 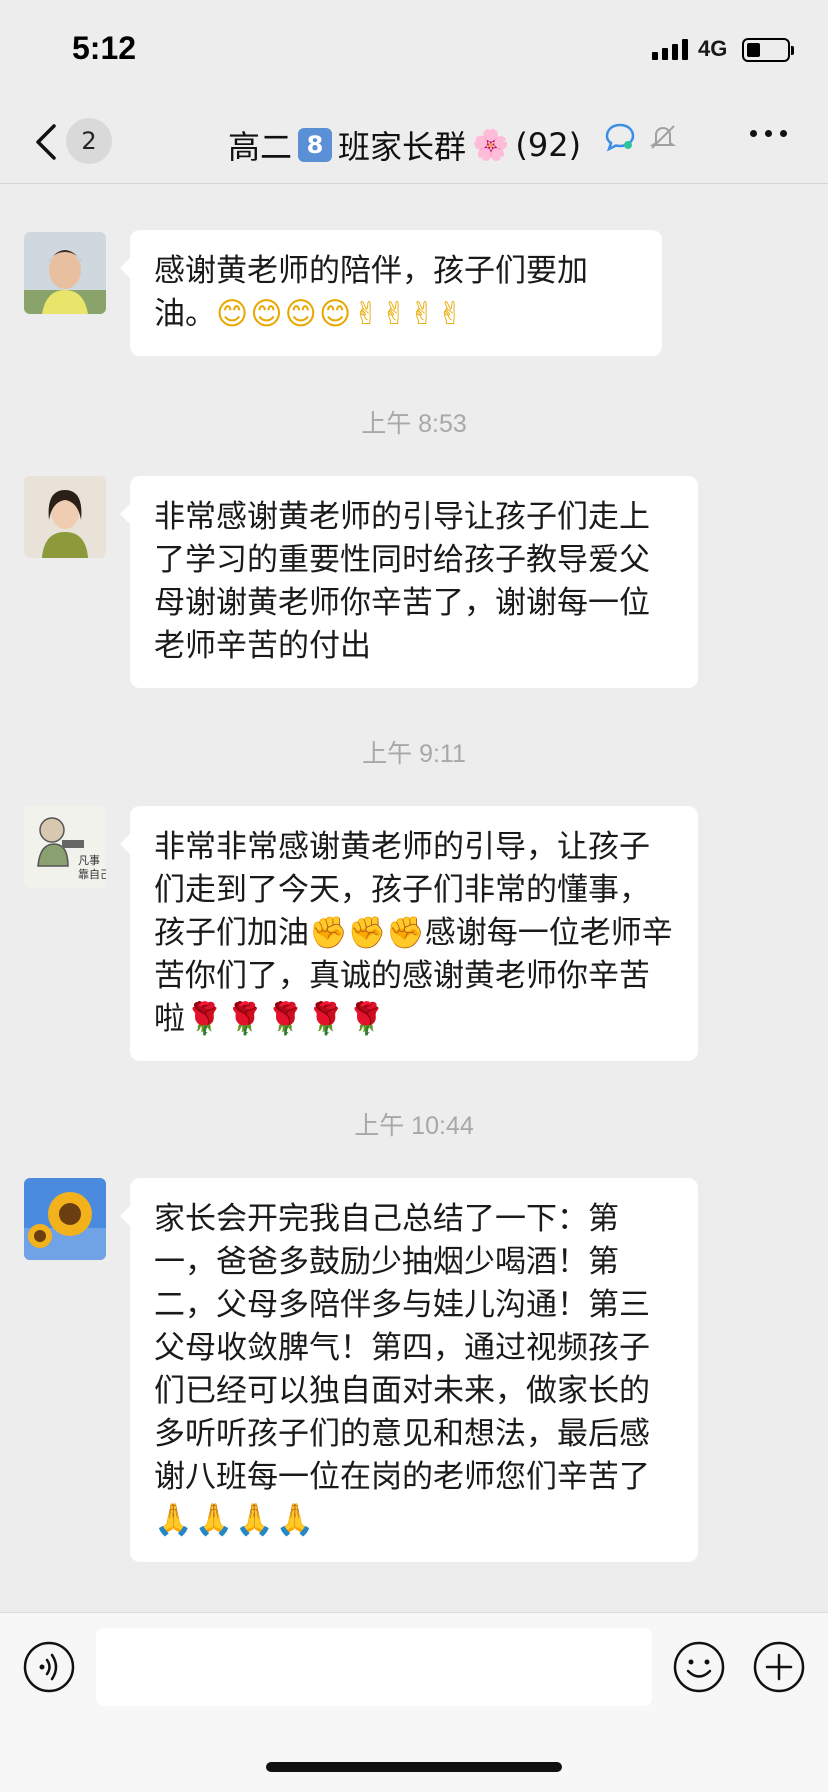 What do you see at coordinates (89, 860) in the screenshot?
I see `svg-text: 凡事` at bounding box center [89, 860].